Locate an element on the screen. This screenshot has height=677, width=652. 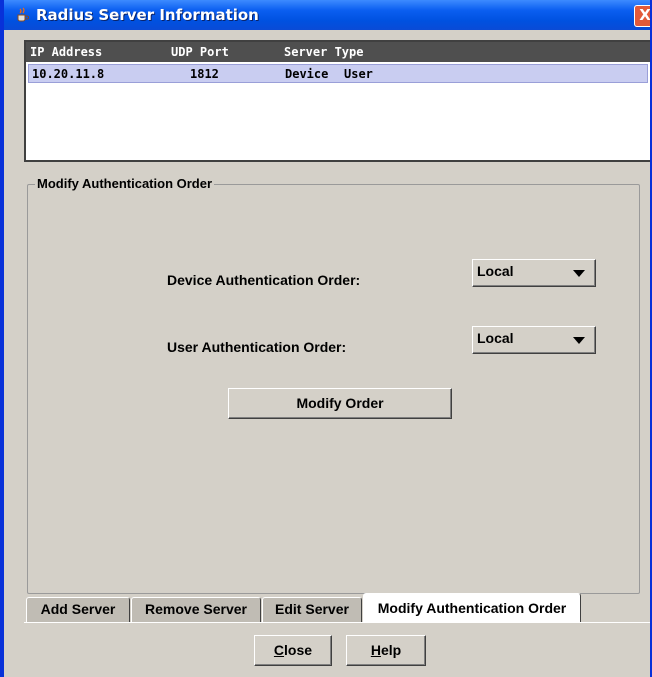
tab-separator is located at coordinates (337, 622).